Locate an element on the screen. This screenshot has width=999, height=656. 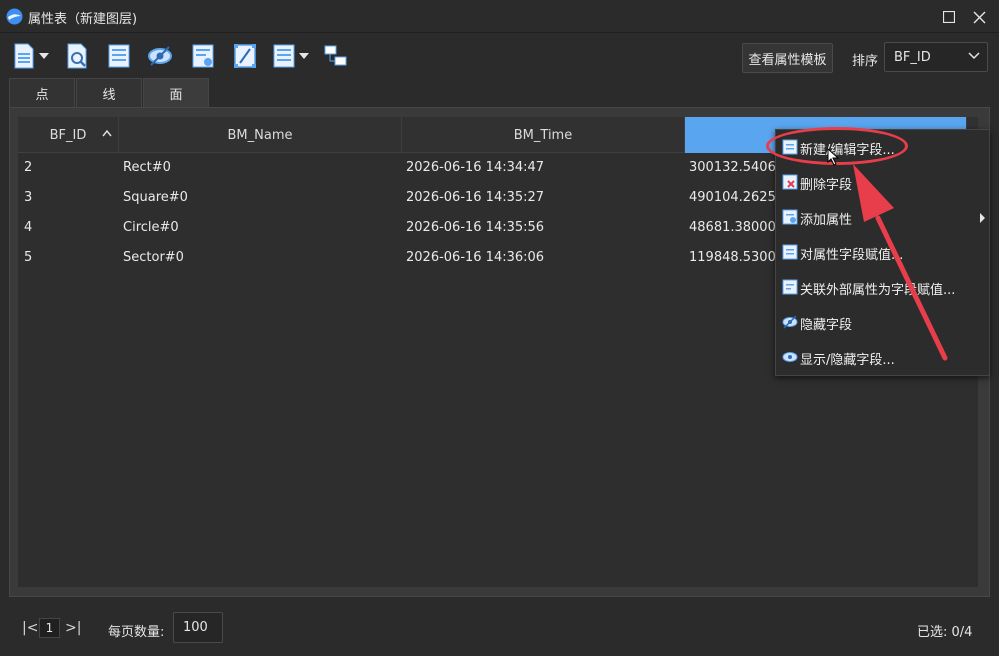
hide-button is located at coordinates (160, 56).